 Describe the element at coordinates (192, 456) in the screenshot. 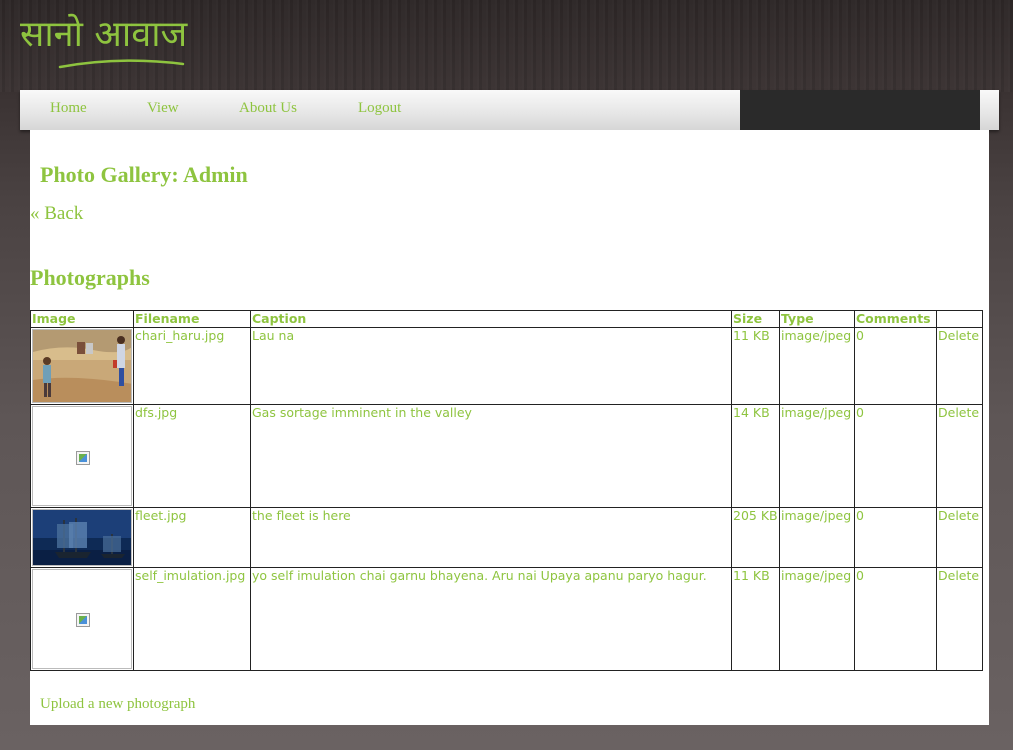

I see `filename-cell: dfs.jpg` at that location.